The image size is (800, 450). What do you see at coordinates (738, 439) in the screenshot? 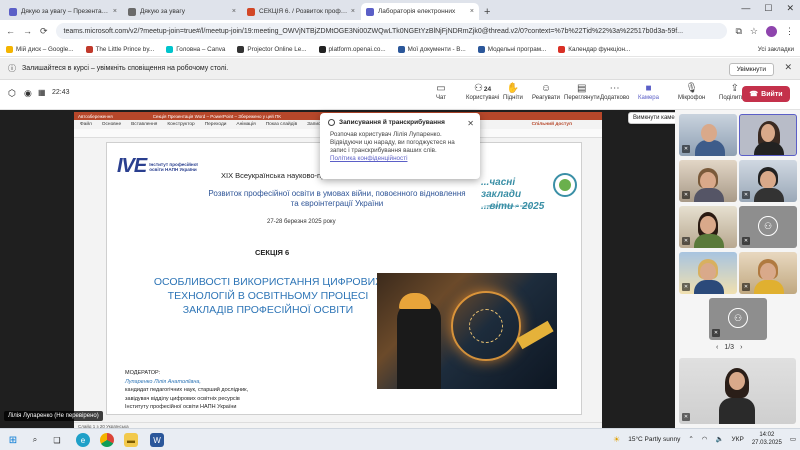
I see `language-indicator: УКР` at bounding box center [738, 439].